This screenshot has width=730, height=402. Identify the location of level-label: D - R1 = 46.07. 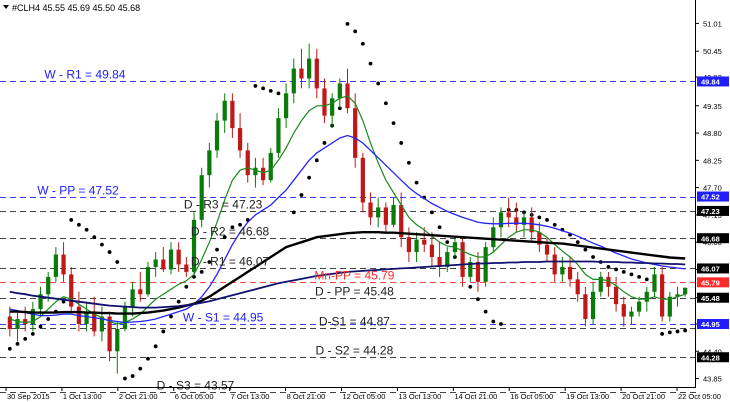
(230, 262).